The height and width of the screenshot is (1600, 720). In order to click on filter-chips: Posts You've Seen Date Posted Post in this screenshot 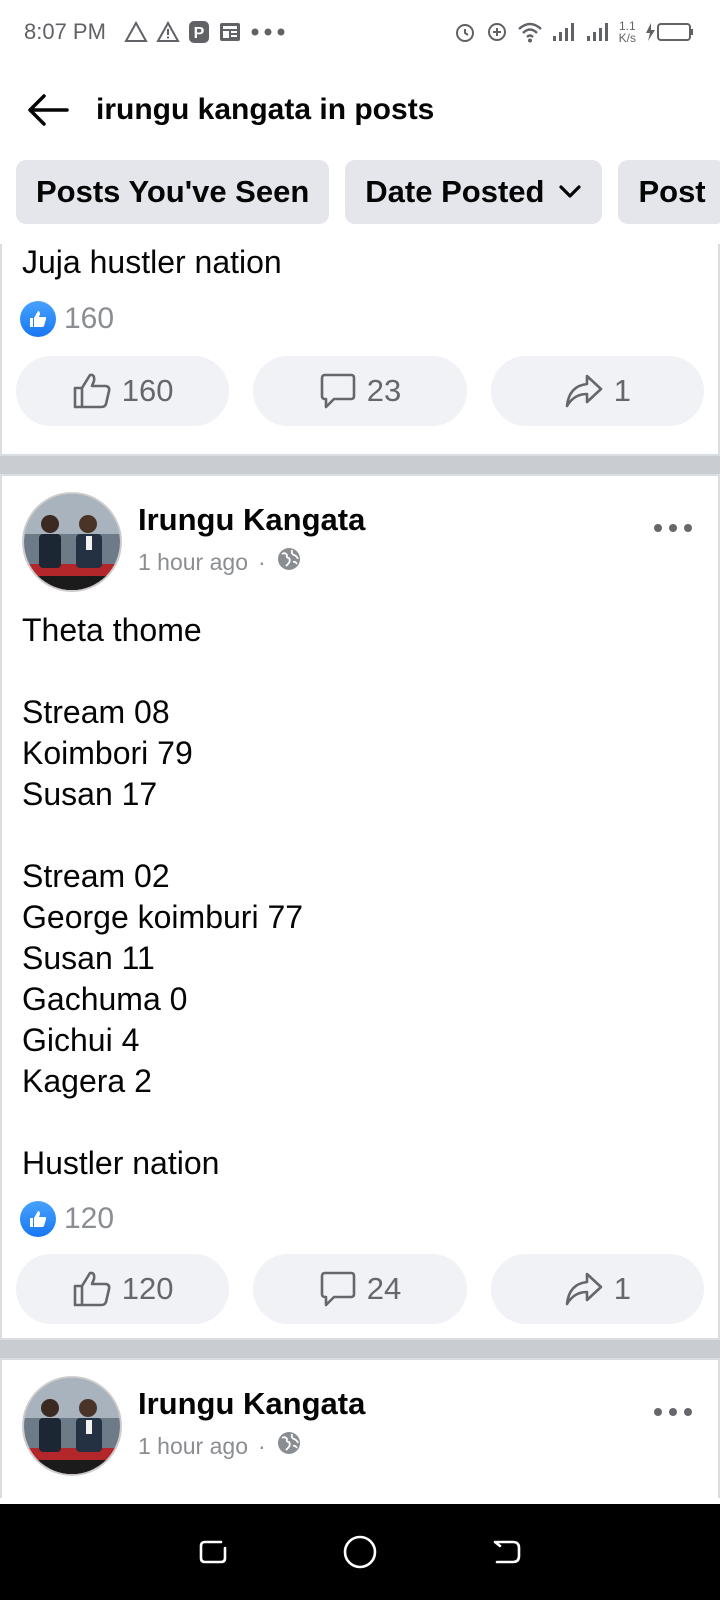, I will do `click(368, 192)`.